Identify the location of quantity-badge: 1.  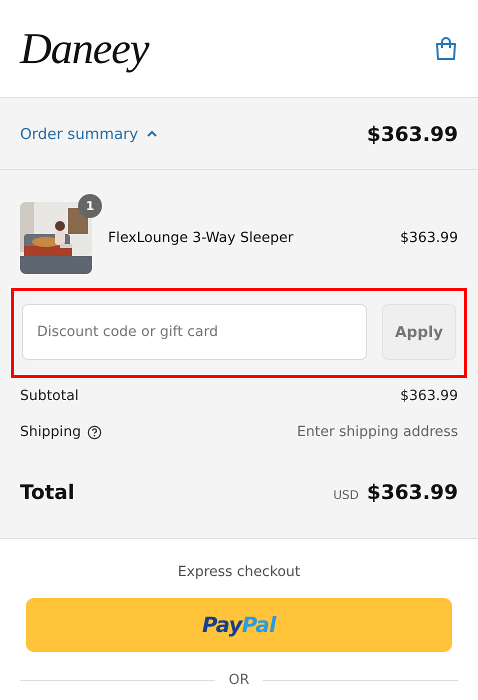
(90, 206).